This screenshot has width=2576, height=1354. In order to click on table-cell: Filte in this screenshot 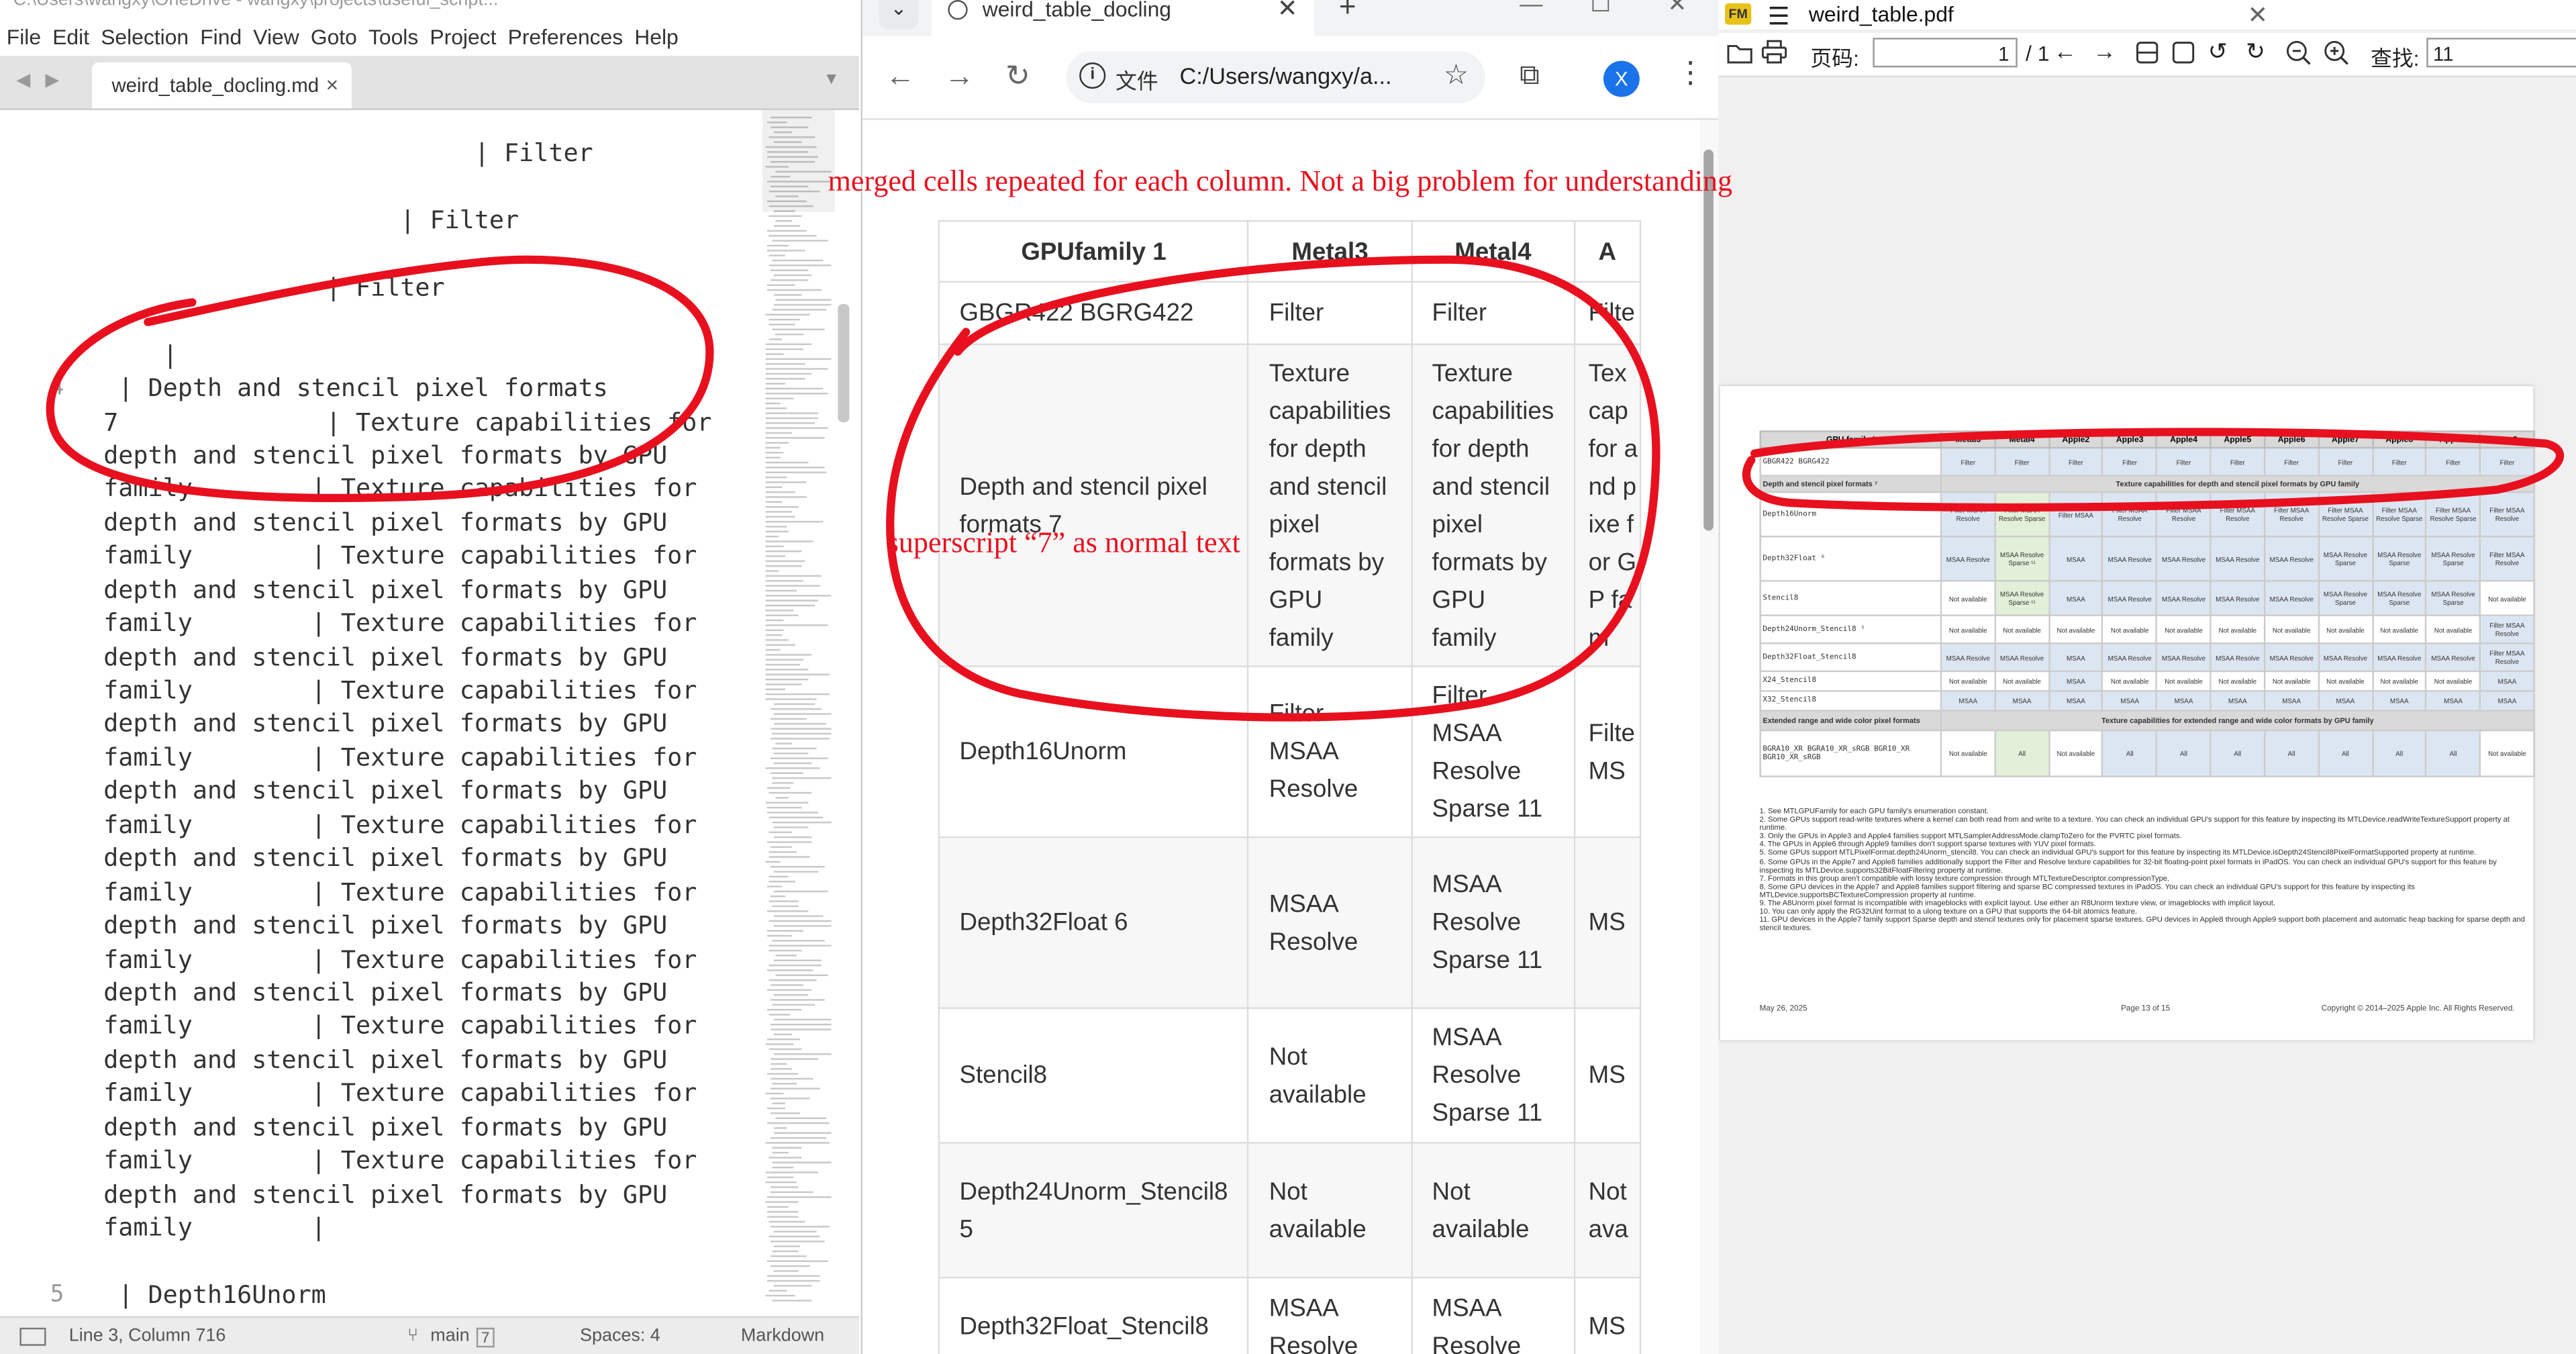, I will do `click(1607, 313)`.